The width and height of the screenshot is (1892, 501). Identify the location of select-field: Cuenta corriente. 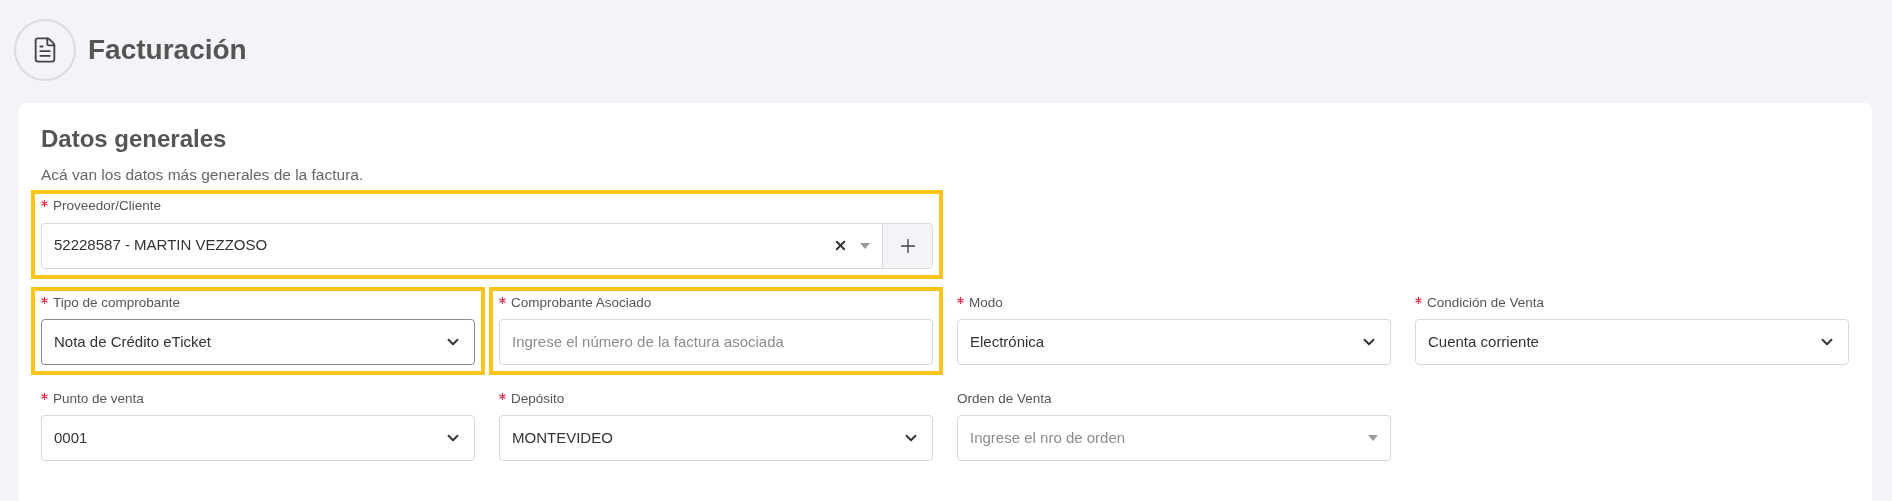
(1632, 341).